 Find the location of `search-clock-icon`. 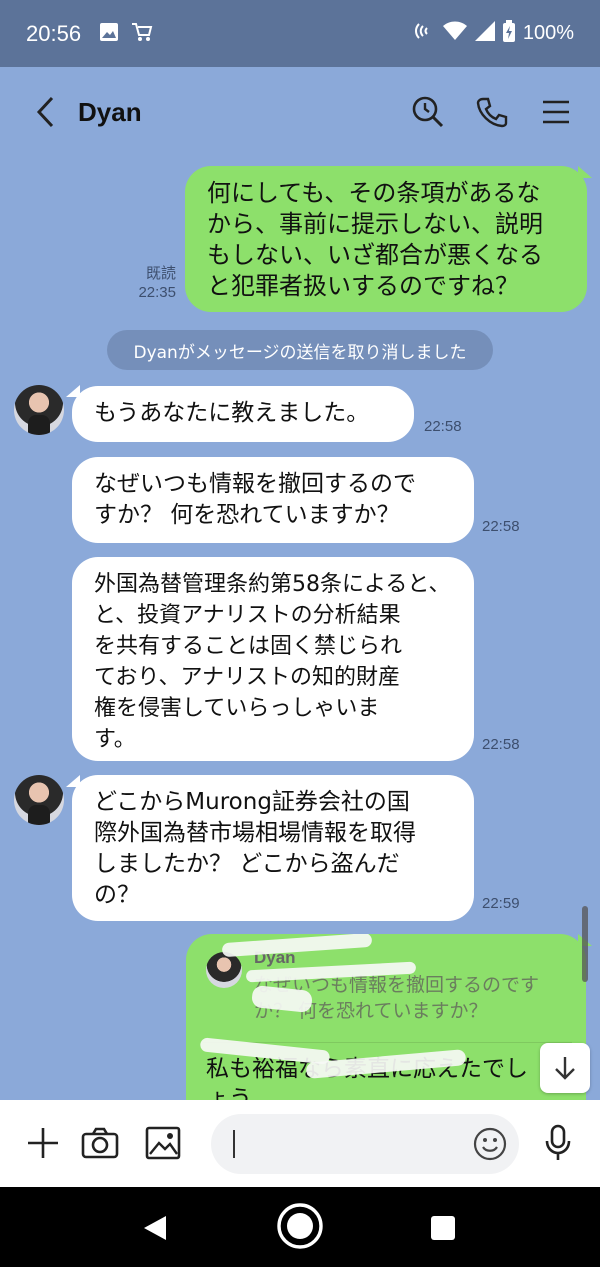

search-clock-icon is located at coordinates (428, 112).